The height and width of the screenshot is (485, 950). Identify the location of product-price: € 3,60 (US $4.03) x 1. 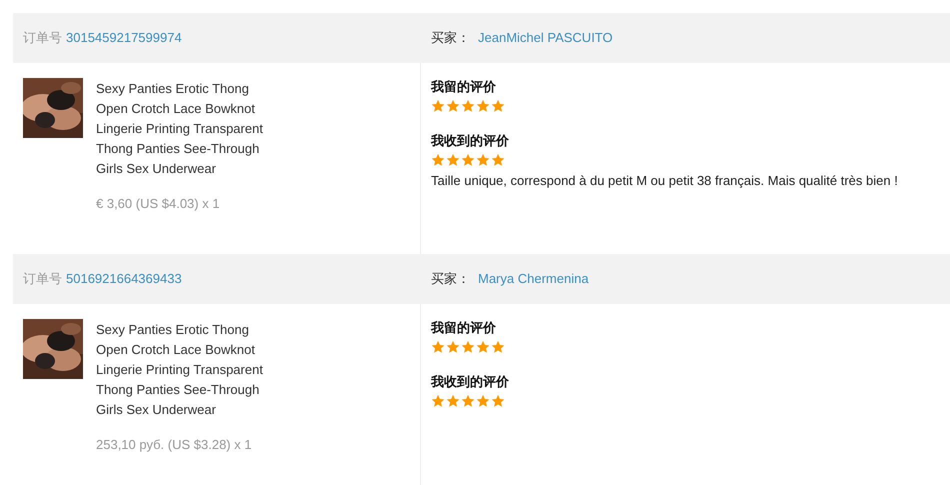
(158, 204).